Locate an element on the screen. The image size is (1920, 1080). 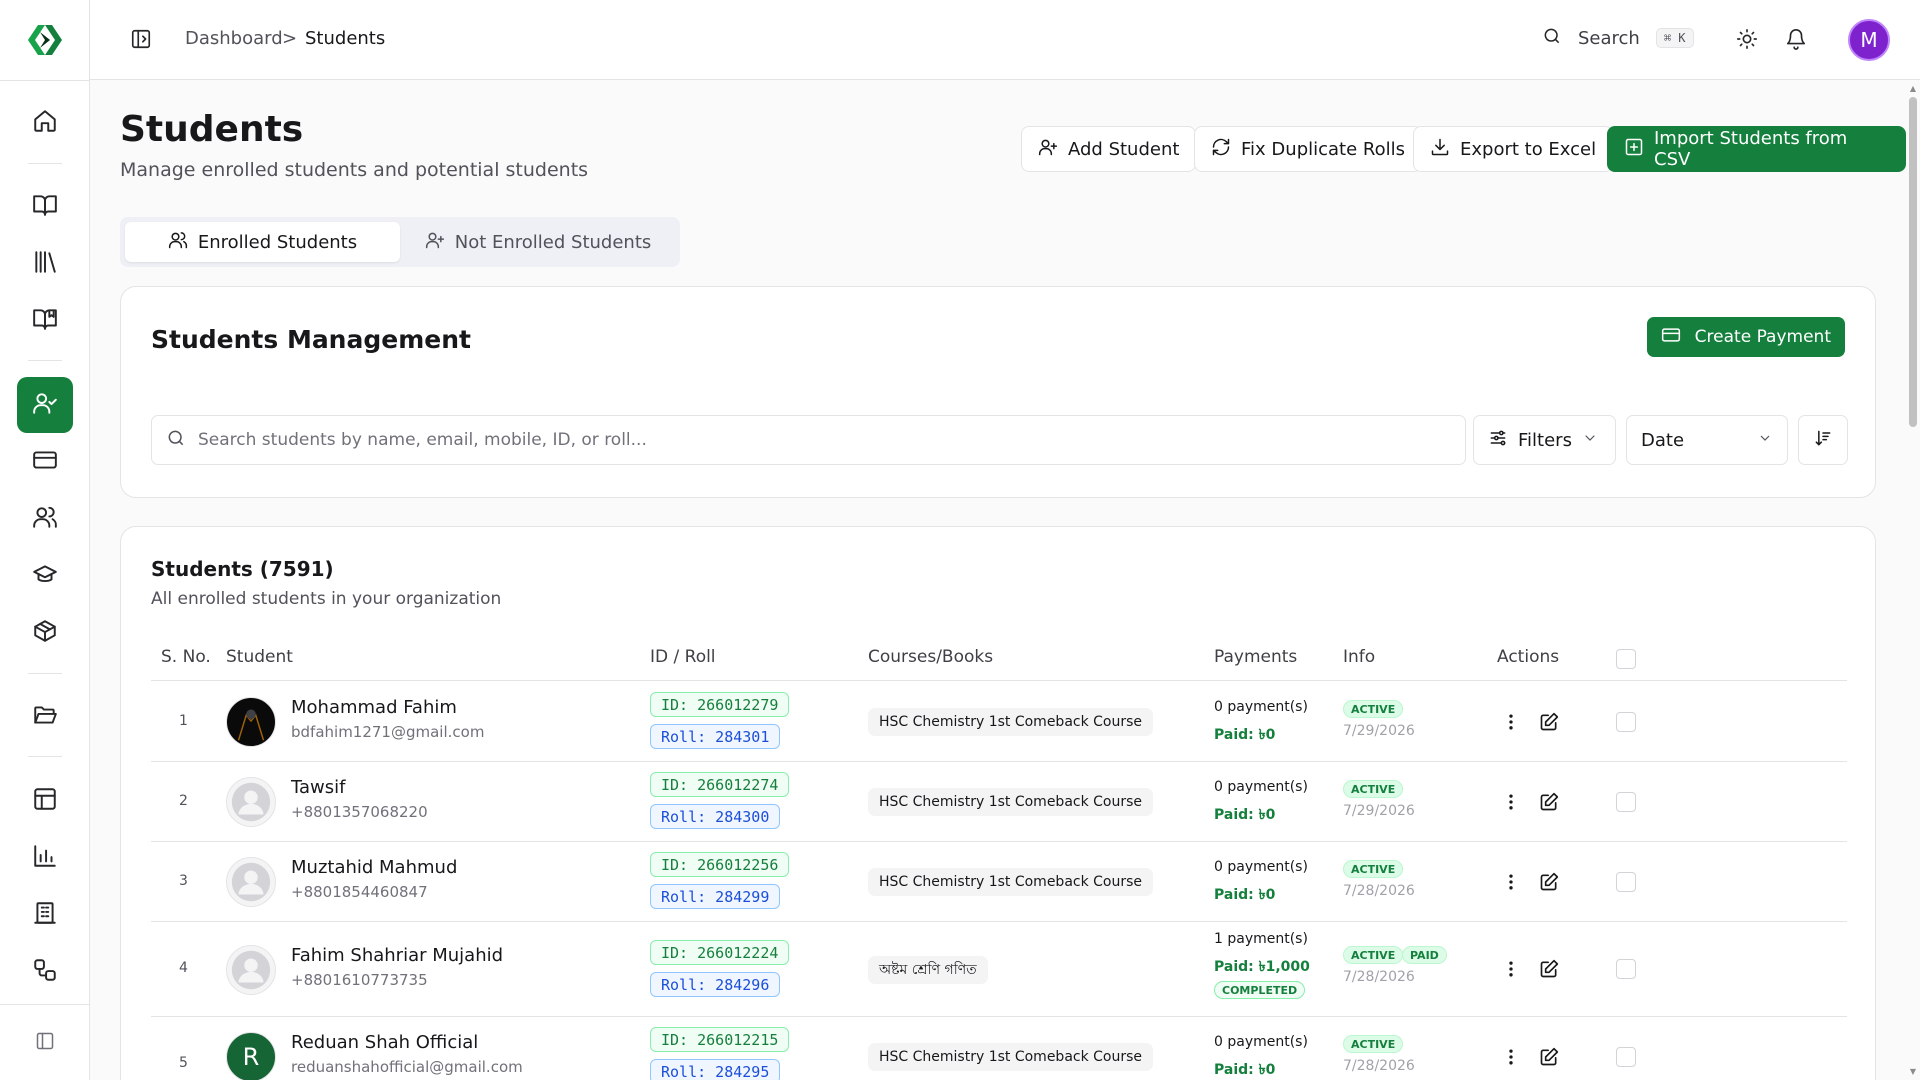
student-name: Reduan Shah Official is located at coordinates (384, 1042).